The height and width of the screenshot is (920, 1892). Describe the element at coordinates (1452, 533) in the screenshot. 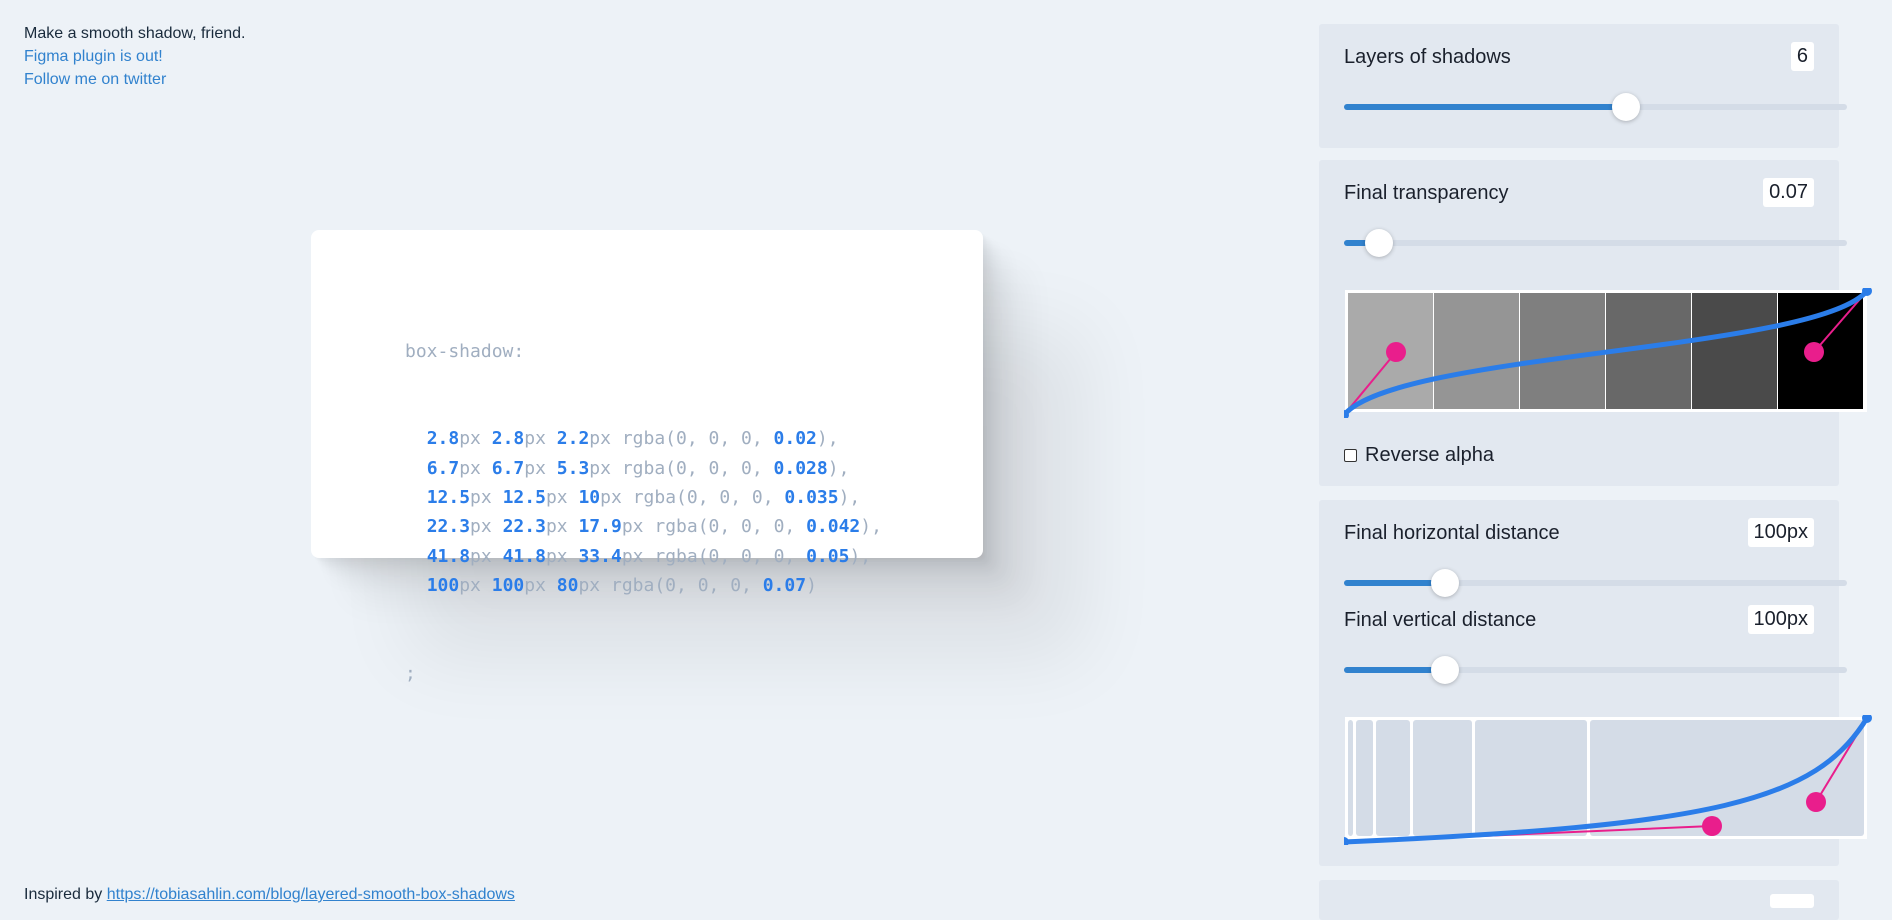

I see `horizontal-label: Final horizontal distance` at that location.